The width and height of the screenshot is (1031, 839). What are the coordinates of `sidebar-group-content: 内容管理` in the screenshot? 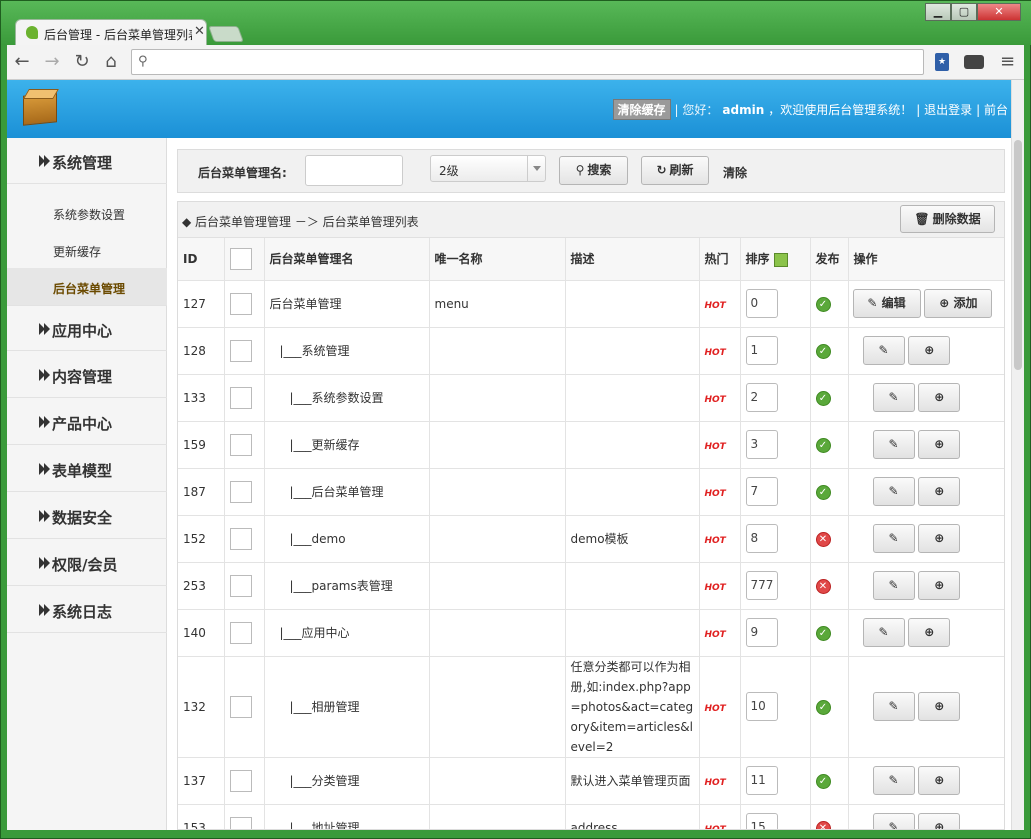 It's located at (87, 375).